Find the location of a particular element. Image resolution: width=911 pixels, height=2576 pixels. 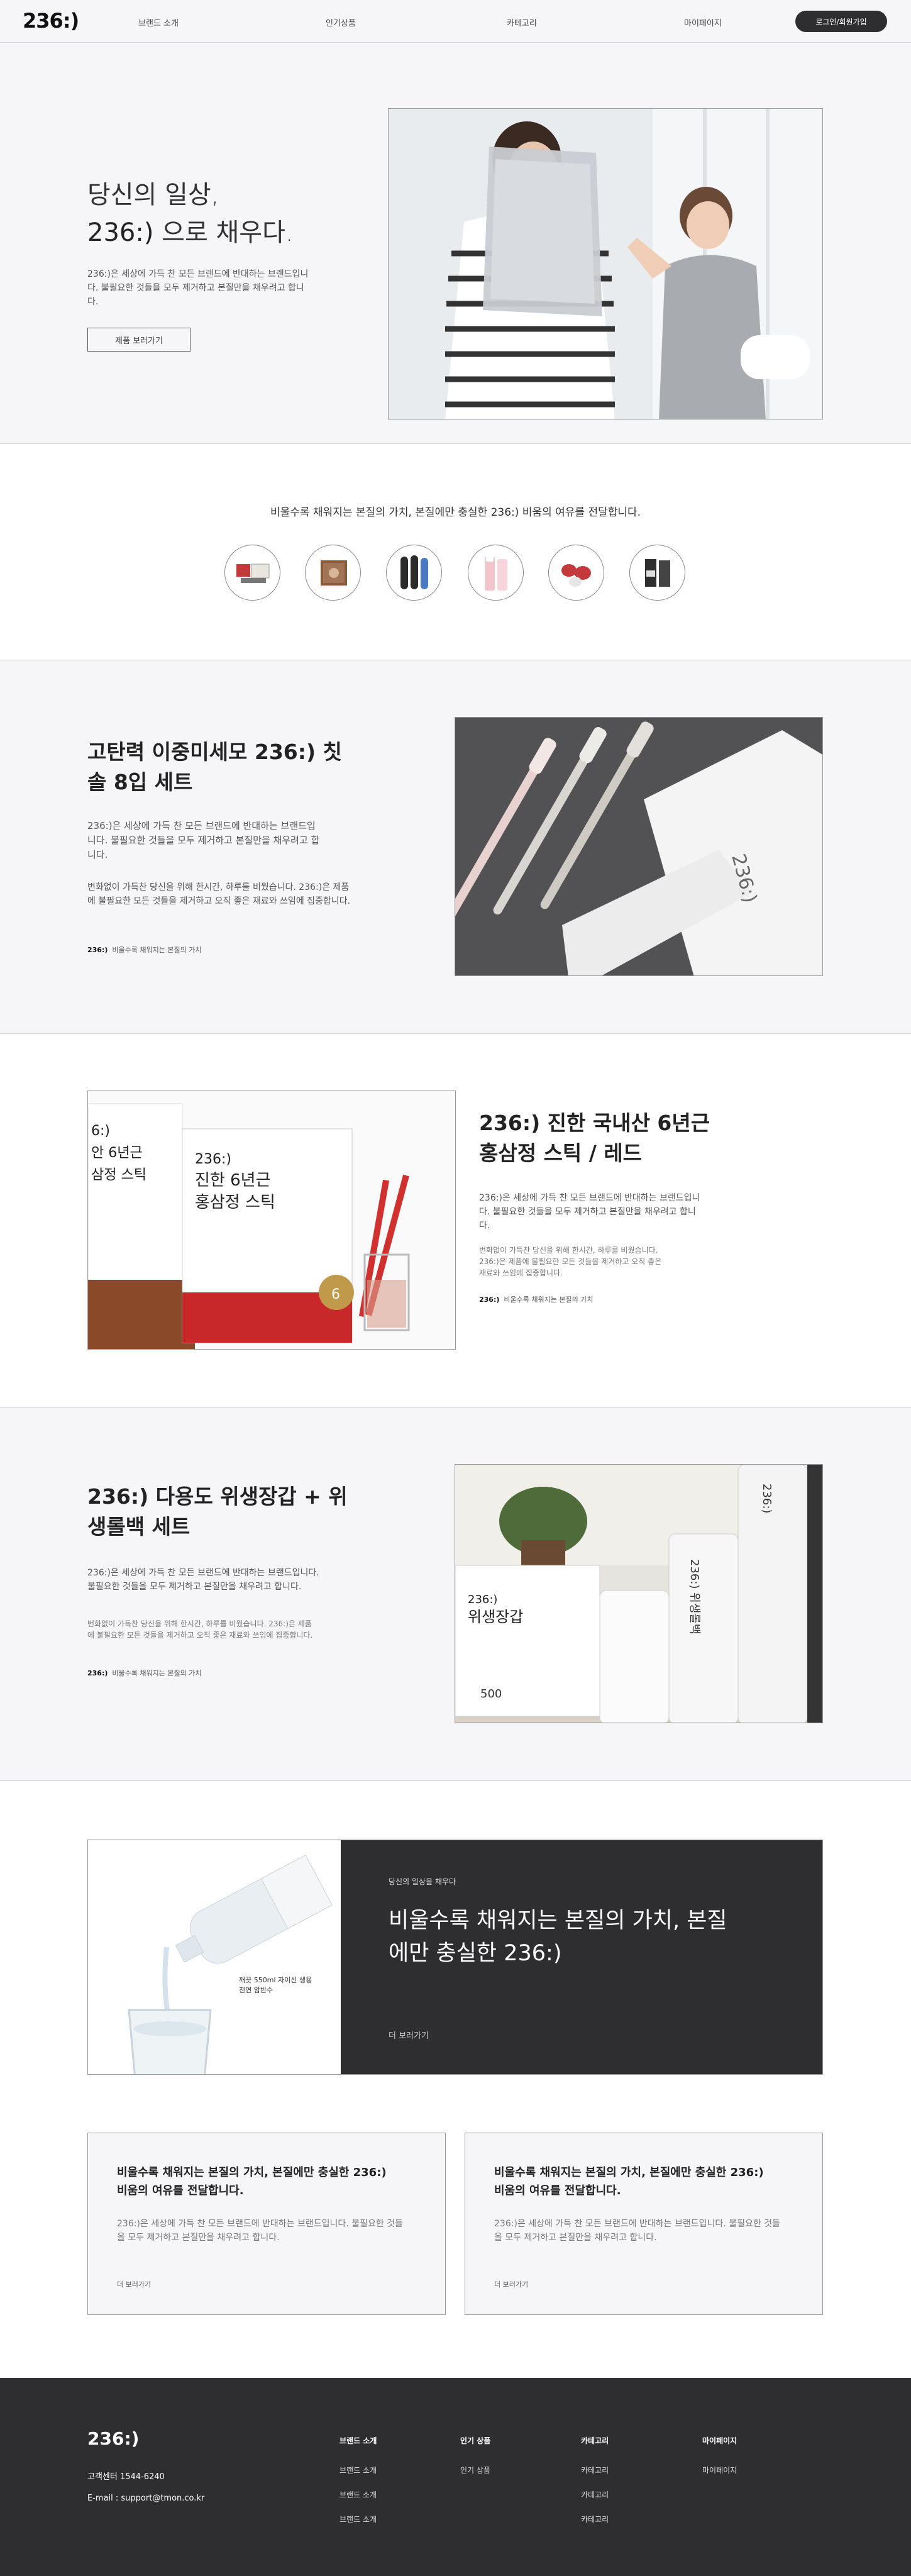

svg-text: 500 is located at coordinates (491, 1694).